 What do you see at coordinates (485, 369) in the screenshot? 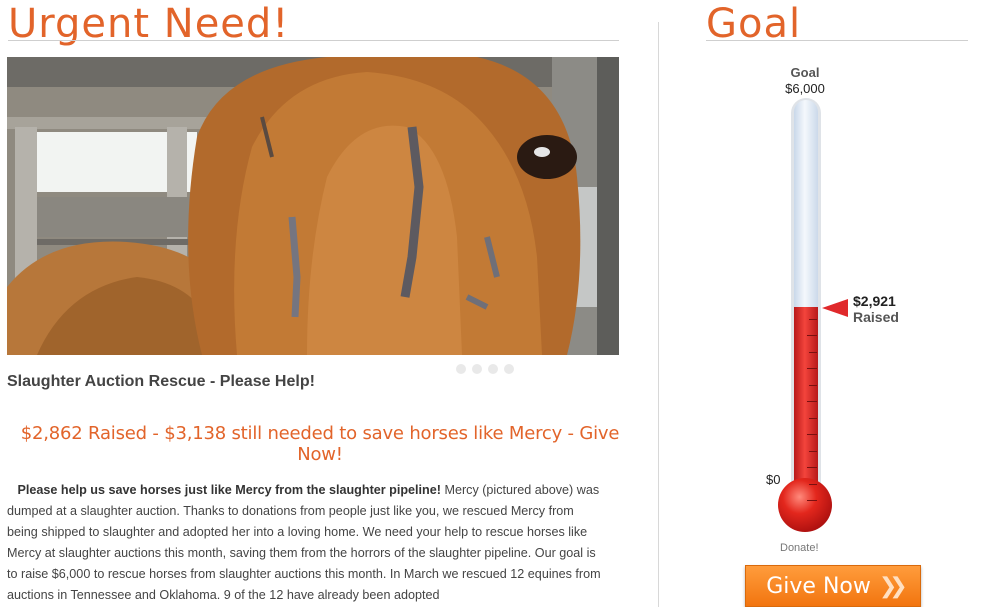
I see `slider-pagination` at bounding box center [485, 369].